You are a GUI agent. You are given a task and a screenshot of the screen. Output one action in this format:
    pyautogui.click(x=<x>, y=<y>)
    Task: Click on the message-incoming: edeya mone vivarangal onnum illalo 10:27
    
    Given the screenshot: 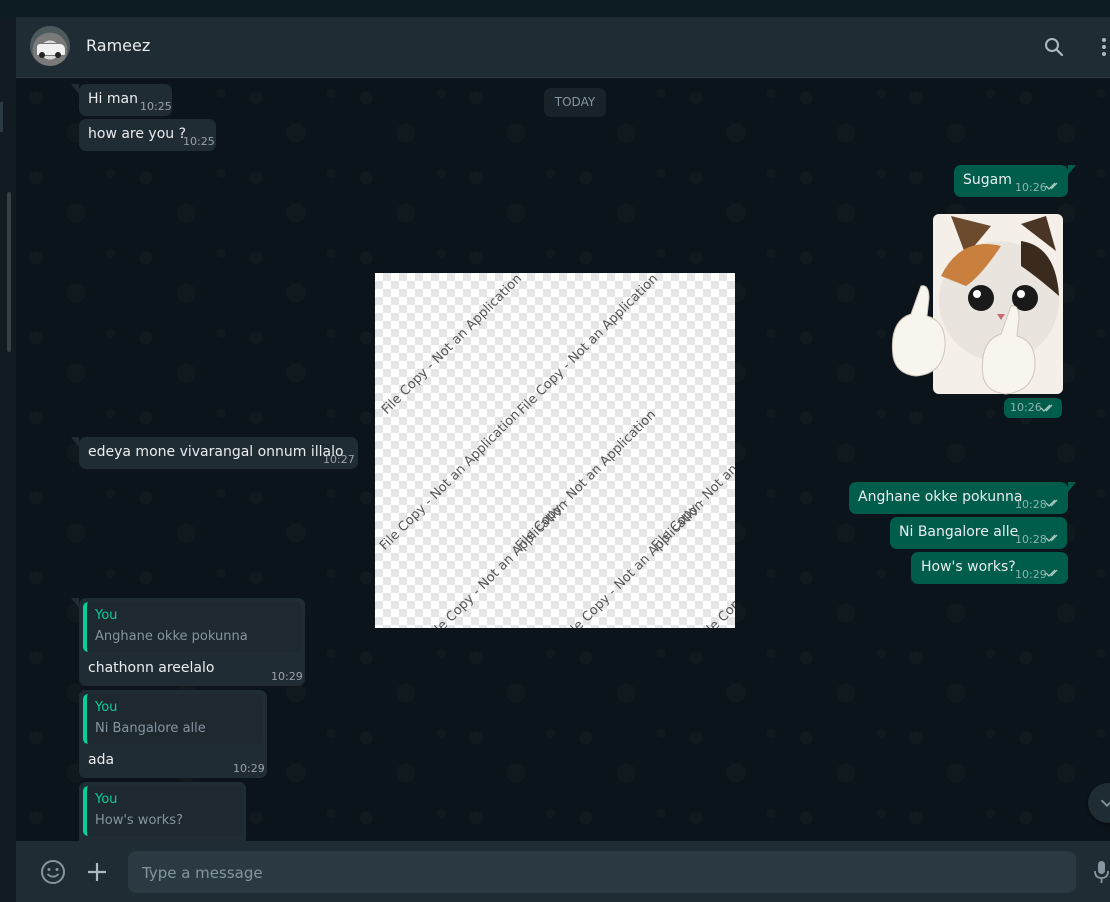 What is the action you would take?
    pyautogui.click(x=214, y=453)
    